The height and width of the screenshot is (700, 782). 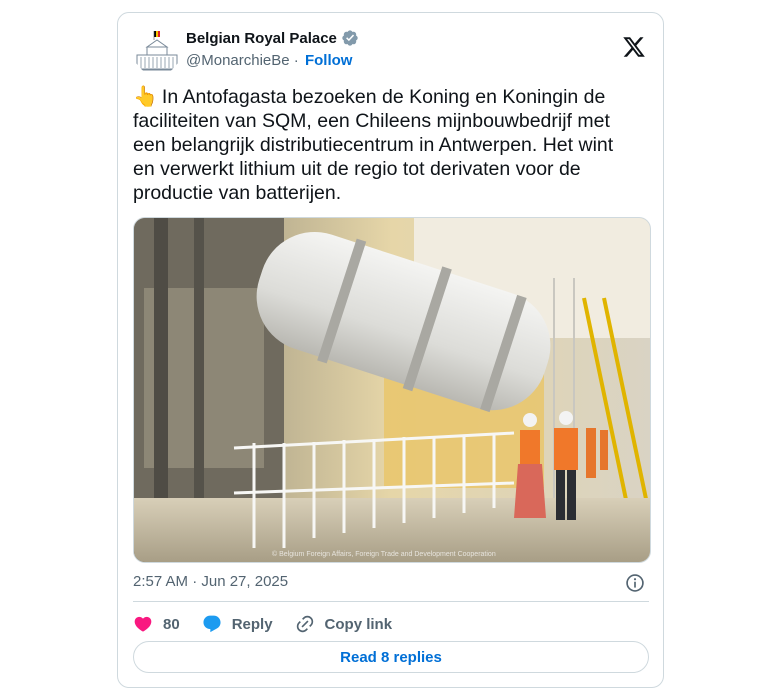 What do you see at coordinates (252, 624) in the screenshot?
I see `reply-label: Reply` at bounding box center [252, 624].